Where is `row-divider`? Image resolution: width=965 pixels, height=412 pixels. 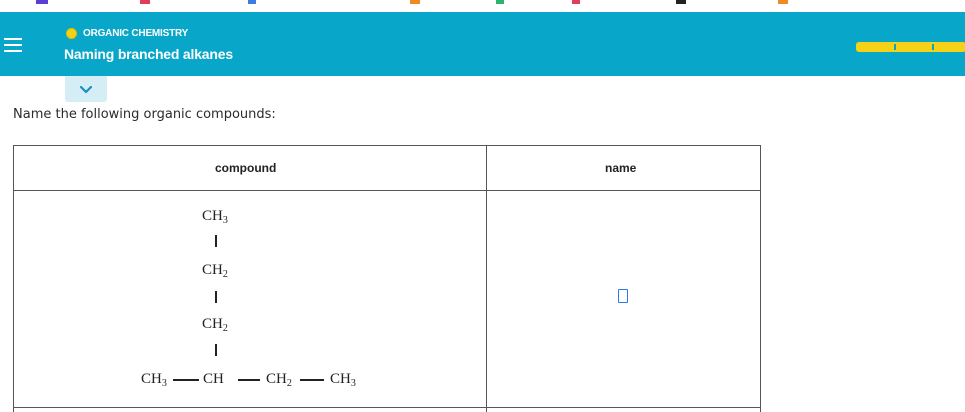
row-divider is located at coordinates (387, 407).